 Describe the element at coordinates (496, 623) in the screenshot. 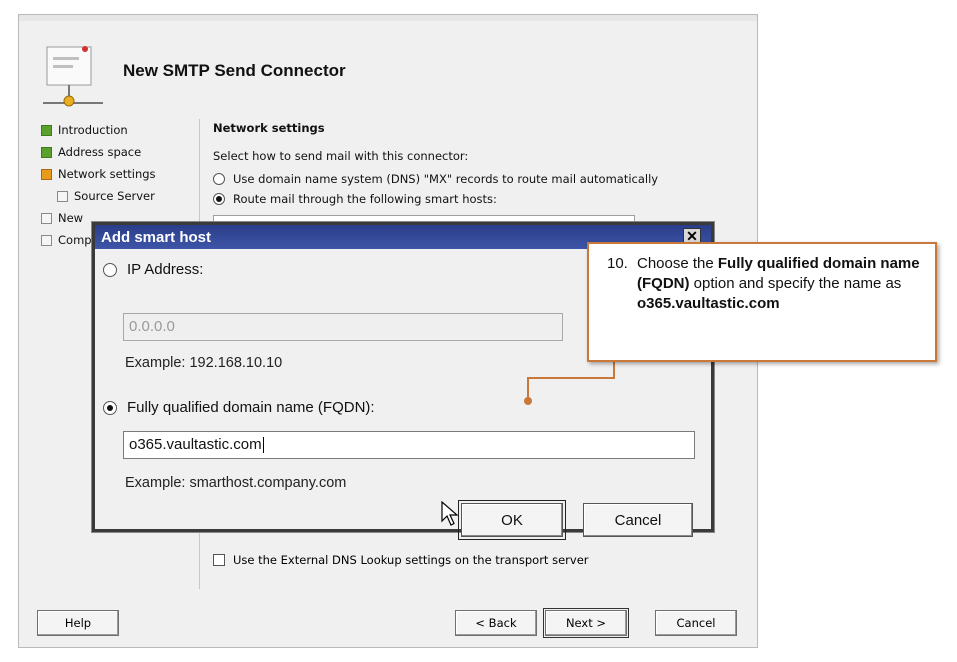

I see `back-button: < Back` at that location.